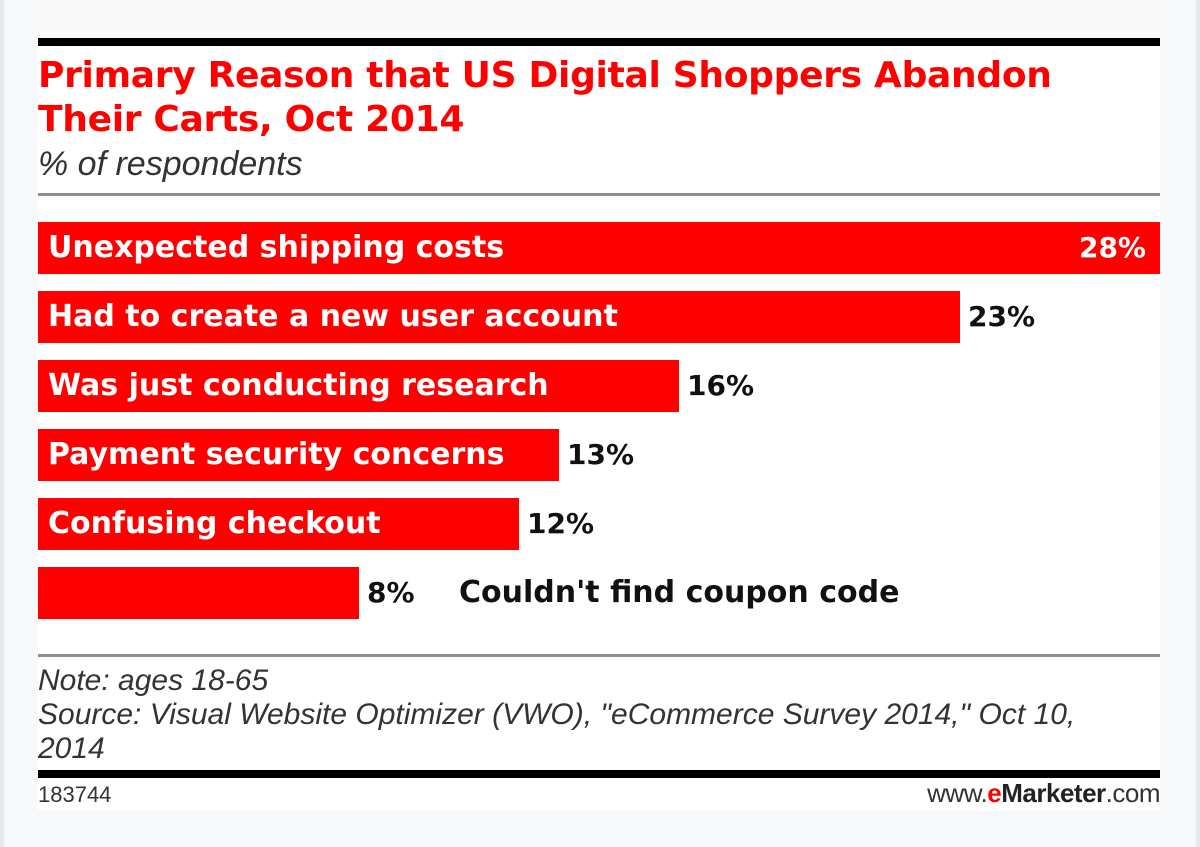 The width and height of the screenshot is (1200, 847). I want to click on value-label-6: 8%, so click(391, 592).